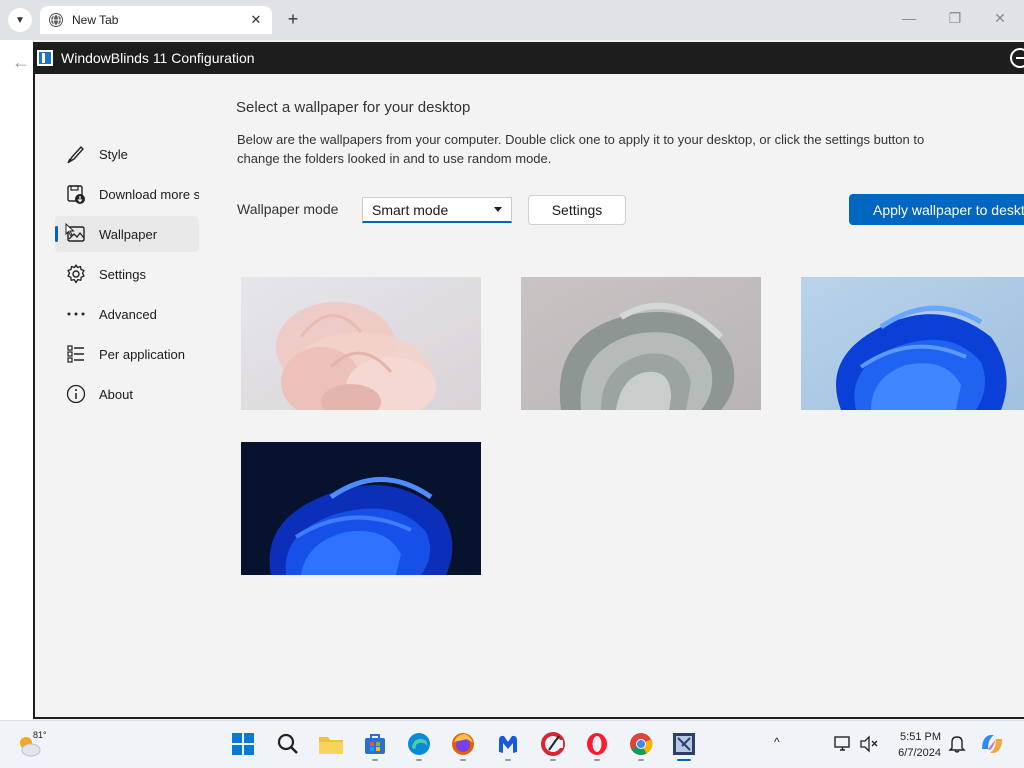 The height and width of the screenshot is (768, 1024). What do you see at coordinates (116, 394) in the screenshot?
I see `sidebar-item-label: About` at bounding box center [116, 394].